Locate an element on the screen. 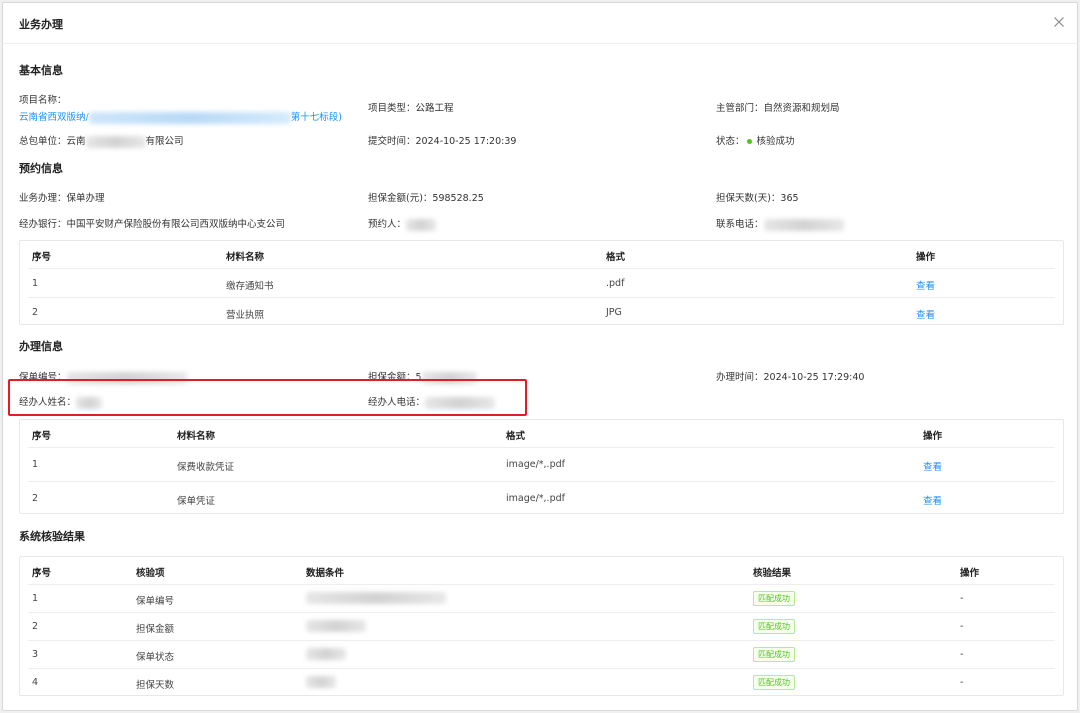 The height and width of the screenshot is (713, 1080). booker-field: 预约人： is located at coordinates (402, 223).